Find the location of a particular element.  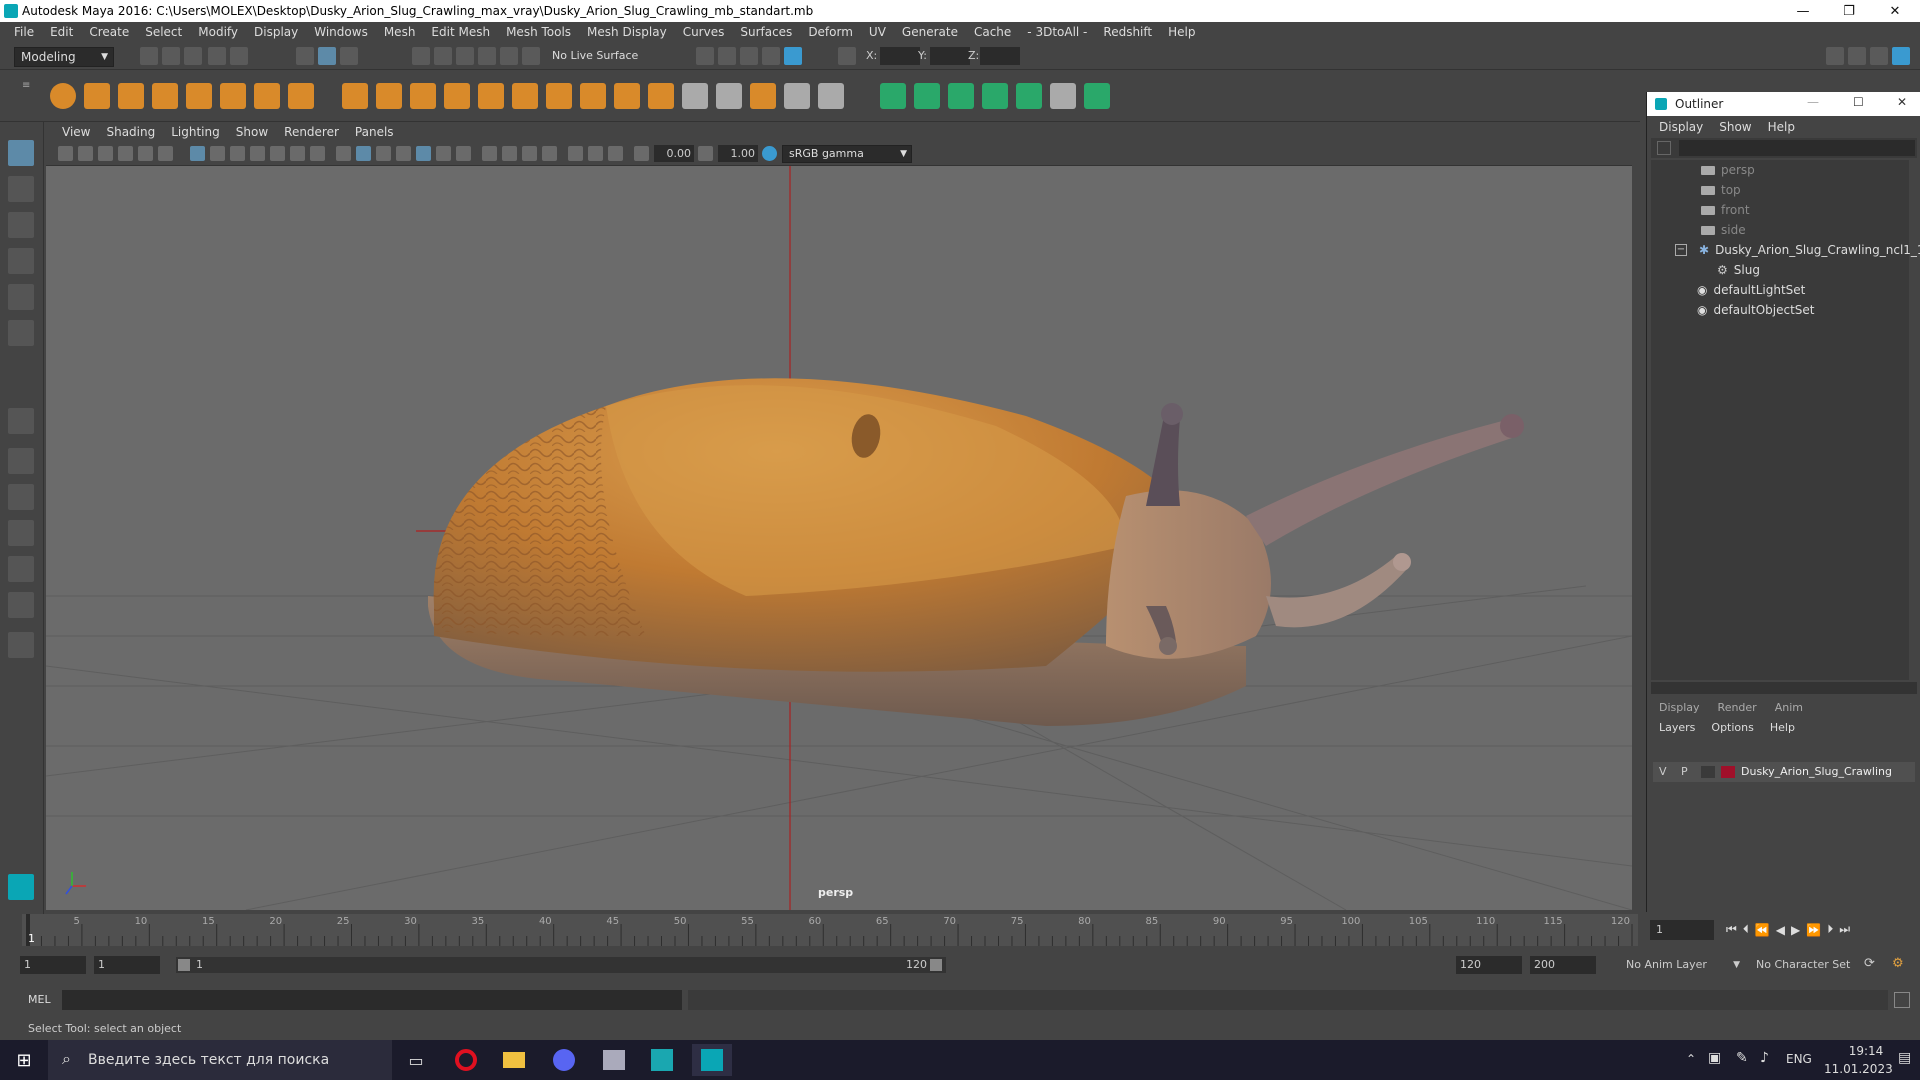

playback-start-field: 1 is located at coordinates (127, 965).